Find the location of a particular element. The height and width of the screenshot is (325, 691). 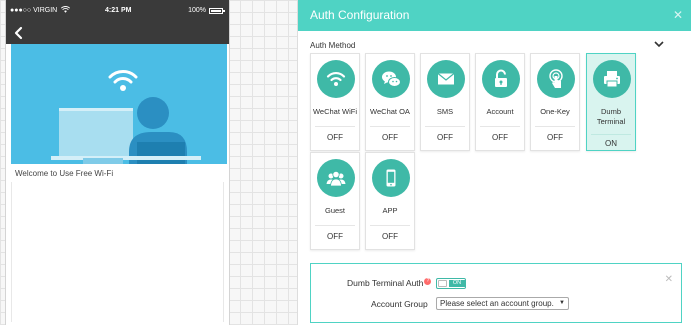

users-icon is located at coordinates (336, 178).